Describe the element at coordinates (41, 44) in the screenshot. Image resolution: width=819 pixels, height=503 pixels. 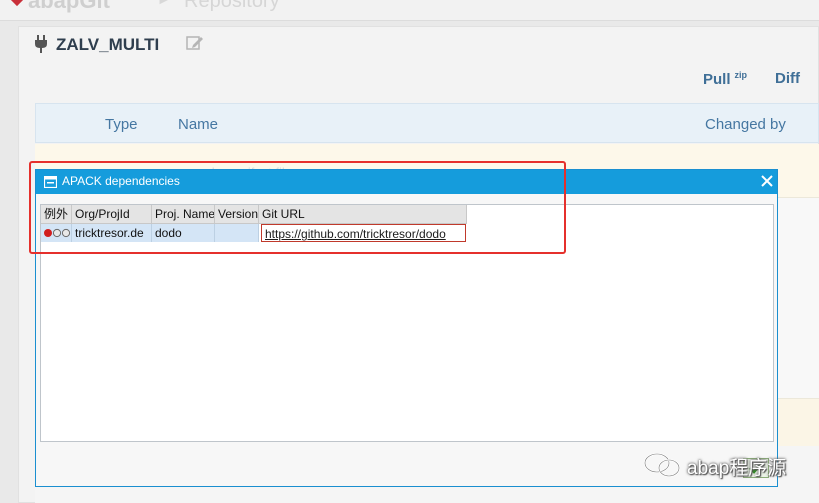
I see `plug-icon` at that location.